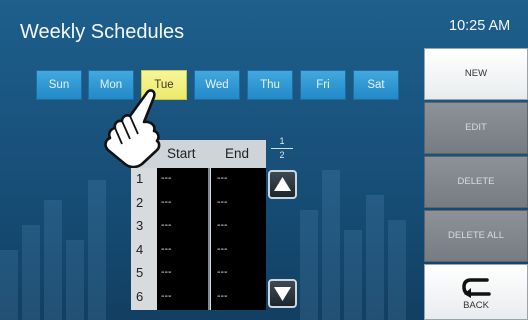  What do you see at coordinates (282, 141) in the screenshot?
I see `page-current: 1` at bounding box center [282, 141].